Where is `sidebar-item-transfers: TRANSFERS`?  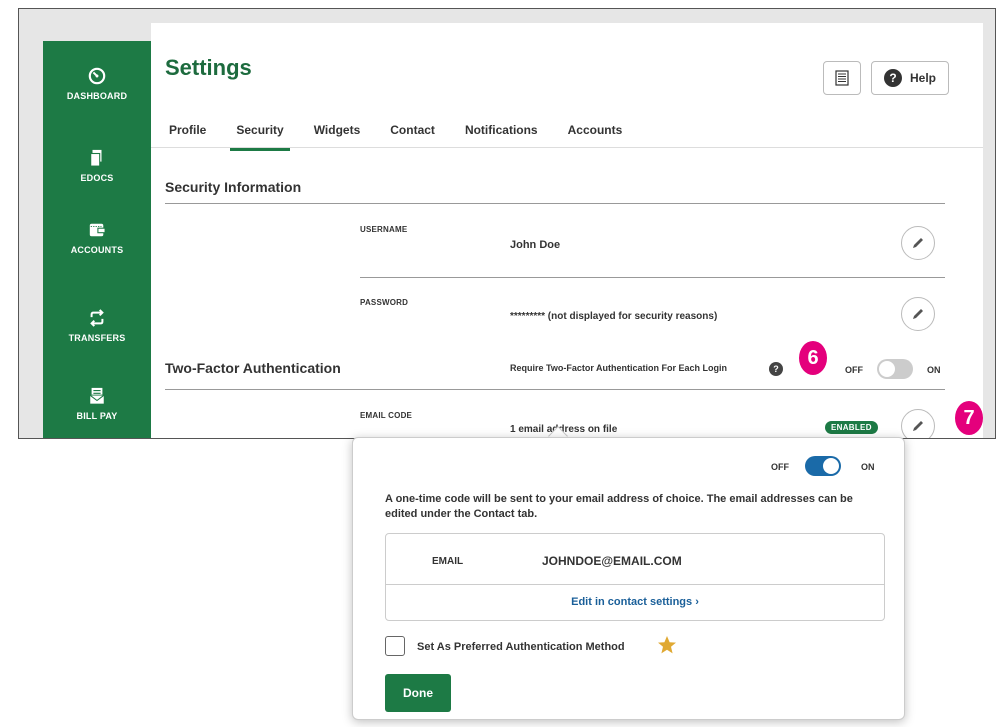
sidebar-item-transfers: TRANSFERS is located at coordinates (97, 326).